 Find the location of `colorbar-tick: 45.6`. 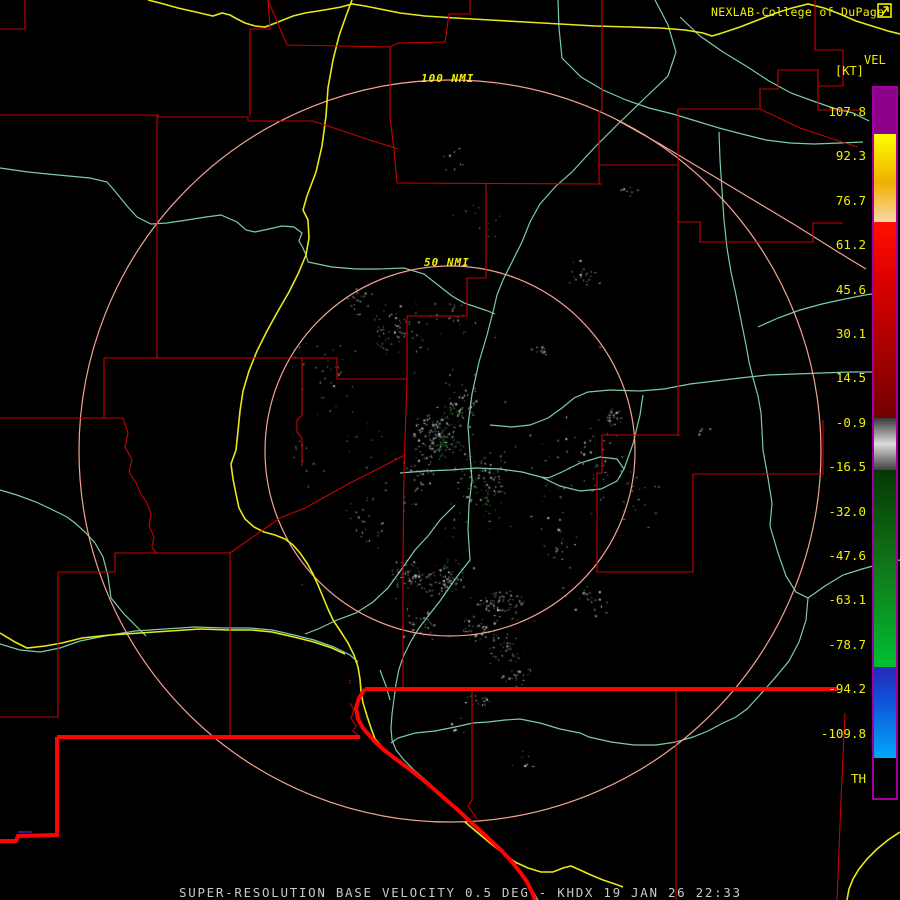

colorbar-tick: 45.6 is located at coordinates (850, 289).